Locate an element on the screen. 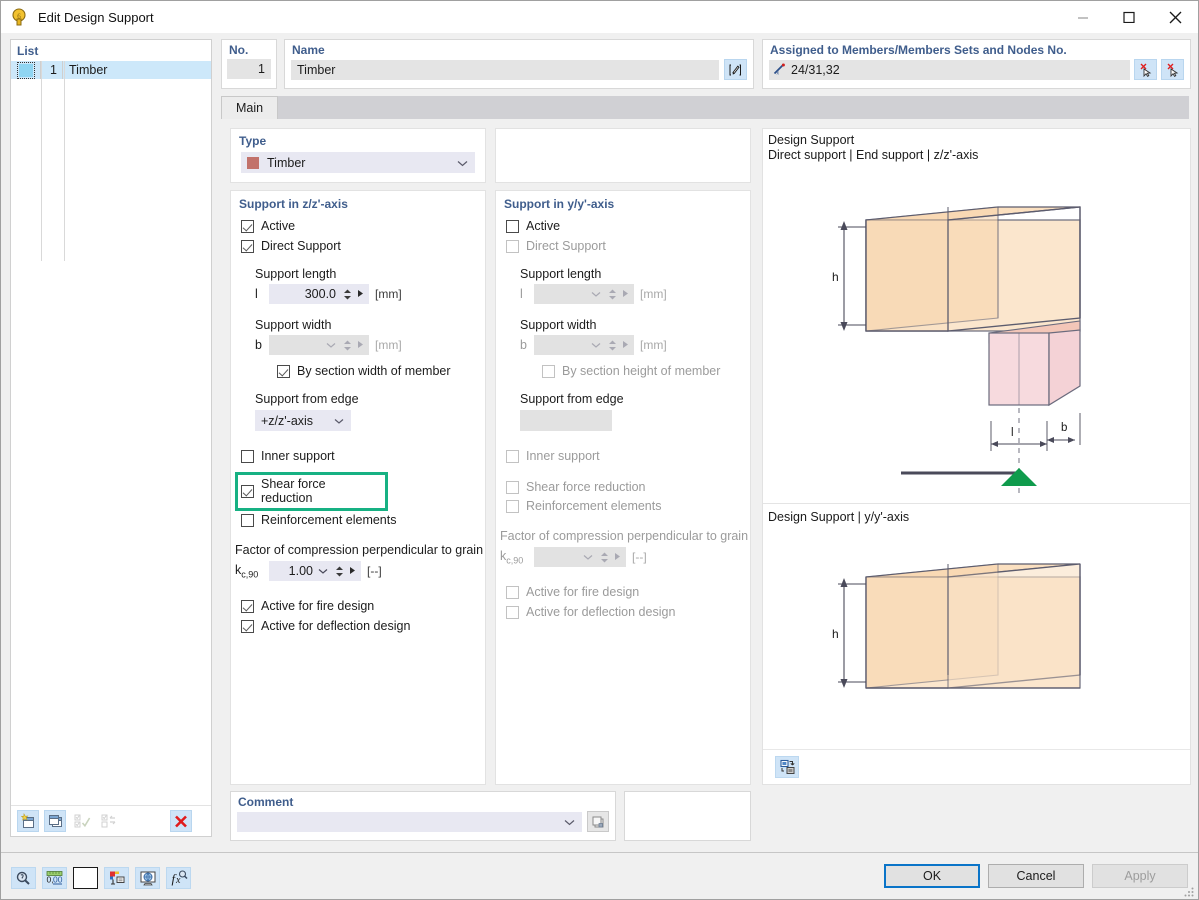  name-input: Timber is located at coordinates (505, 69).